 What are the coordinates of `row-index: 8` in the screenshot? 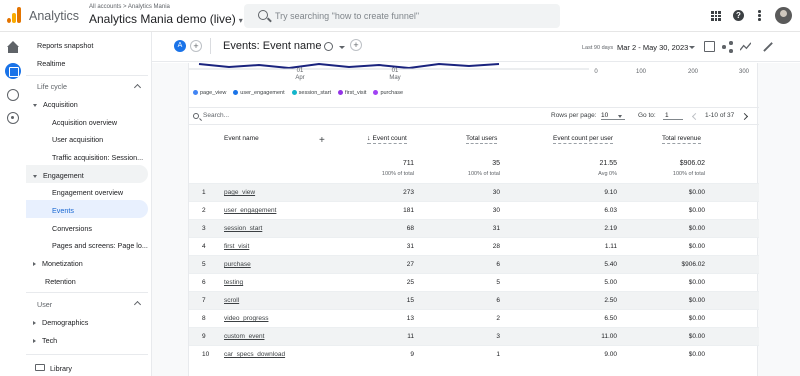 It's located at (204, 318).